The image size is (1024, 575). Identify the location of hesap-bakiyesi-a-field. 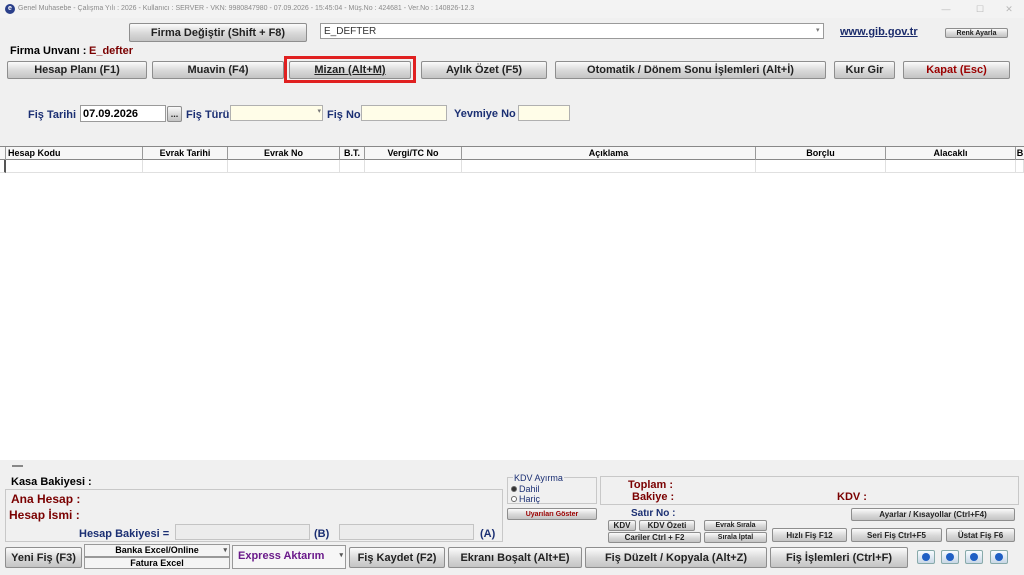
(406, 532).